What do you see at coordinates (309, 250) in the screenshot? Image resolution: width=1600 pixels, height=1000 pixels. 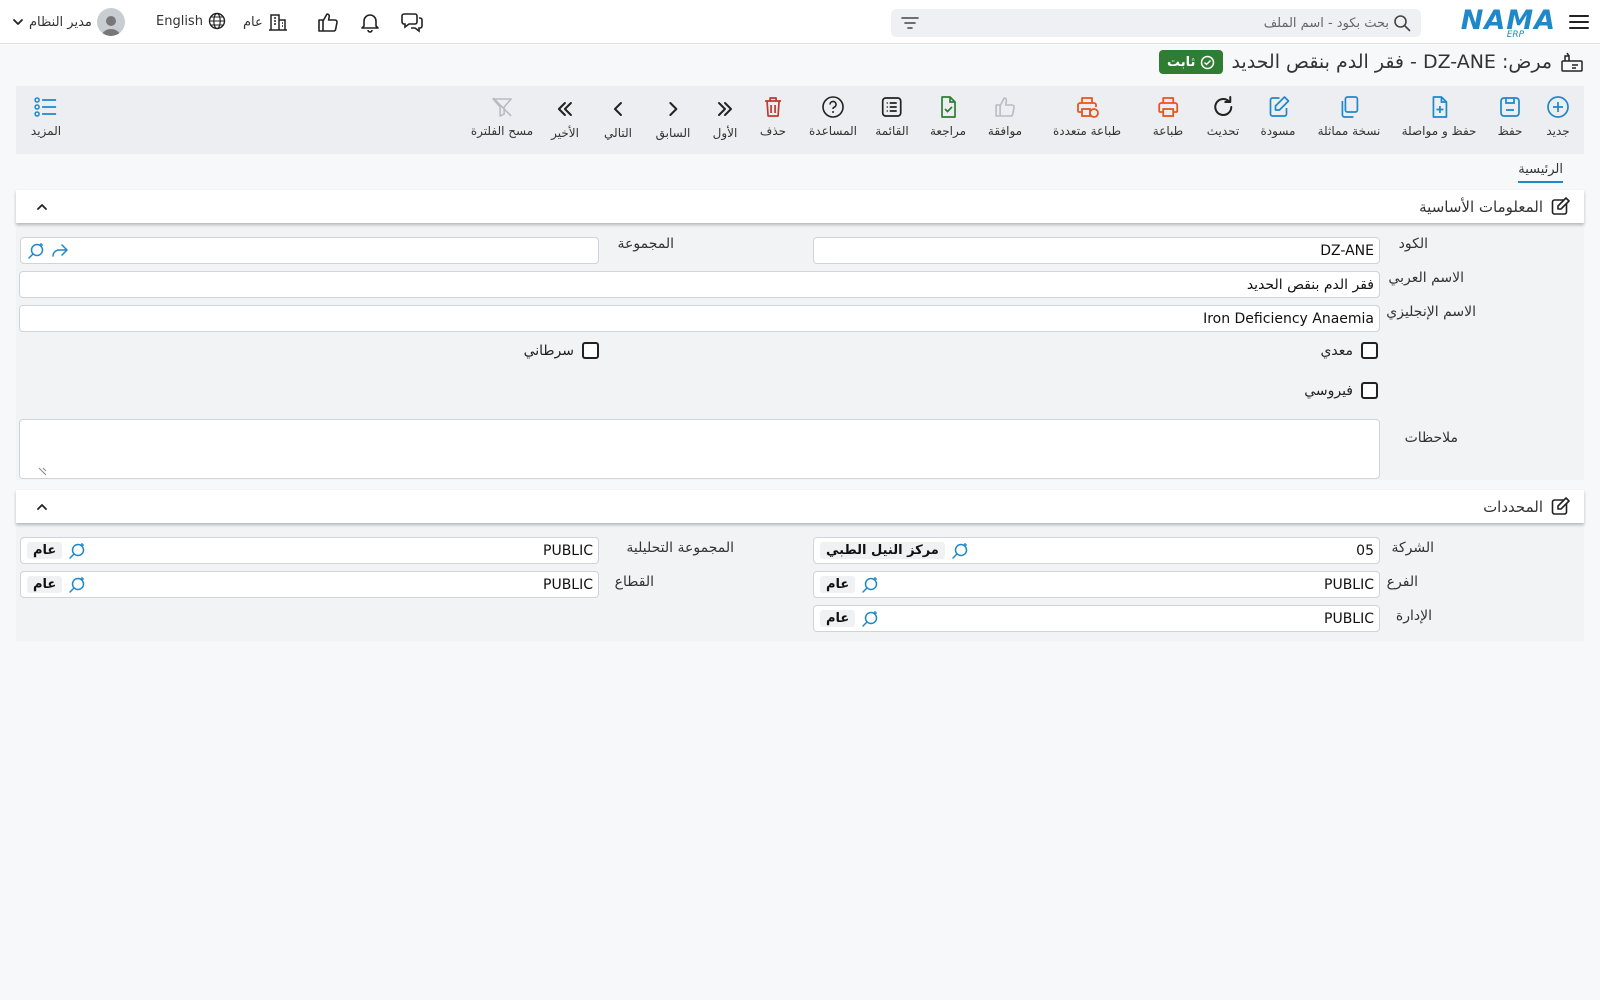 I see `group-field` at bounding box center [309, 250].